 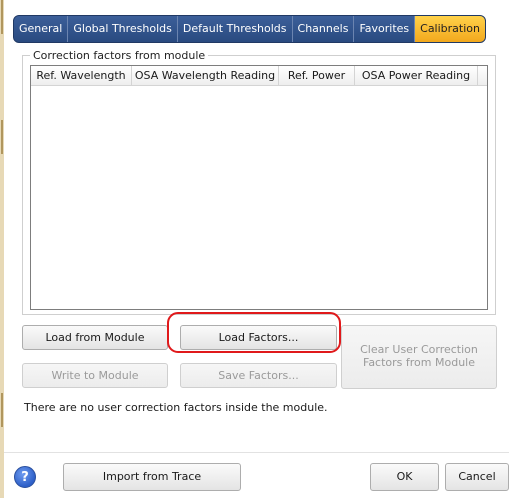 I want to click on ok-button: OK, so click(x=404, y=477).